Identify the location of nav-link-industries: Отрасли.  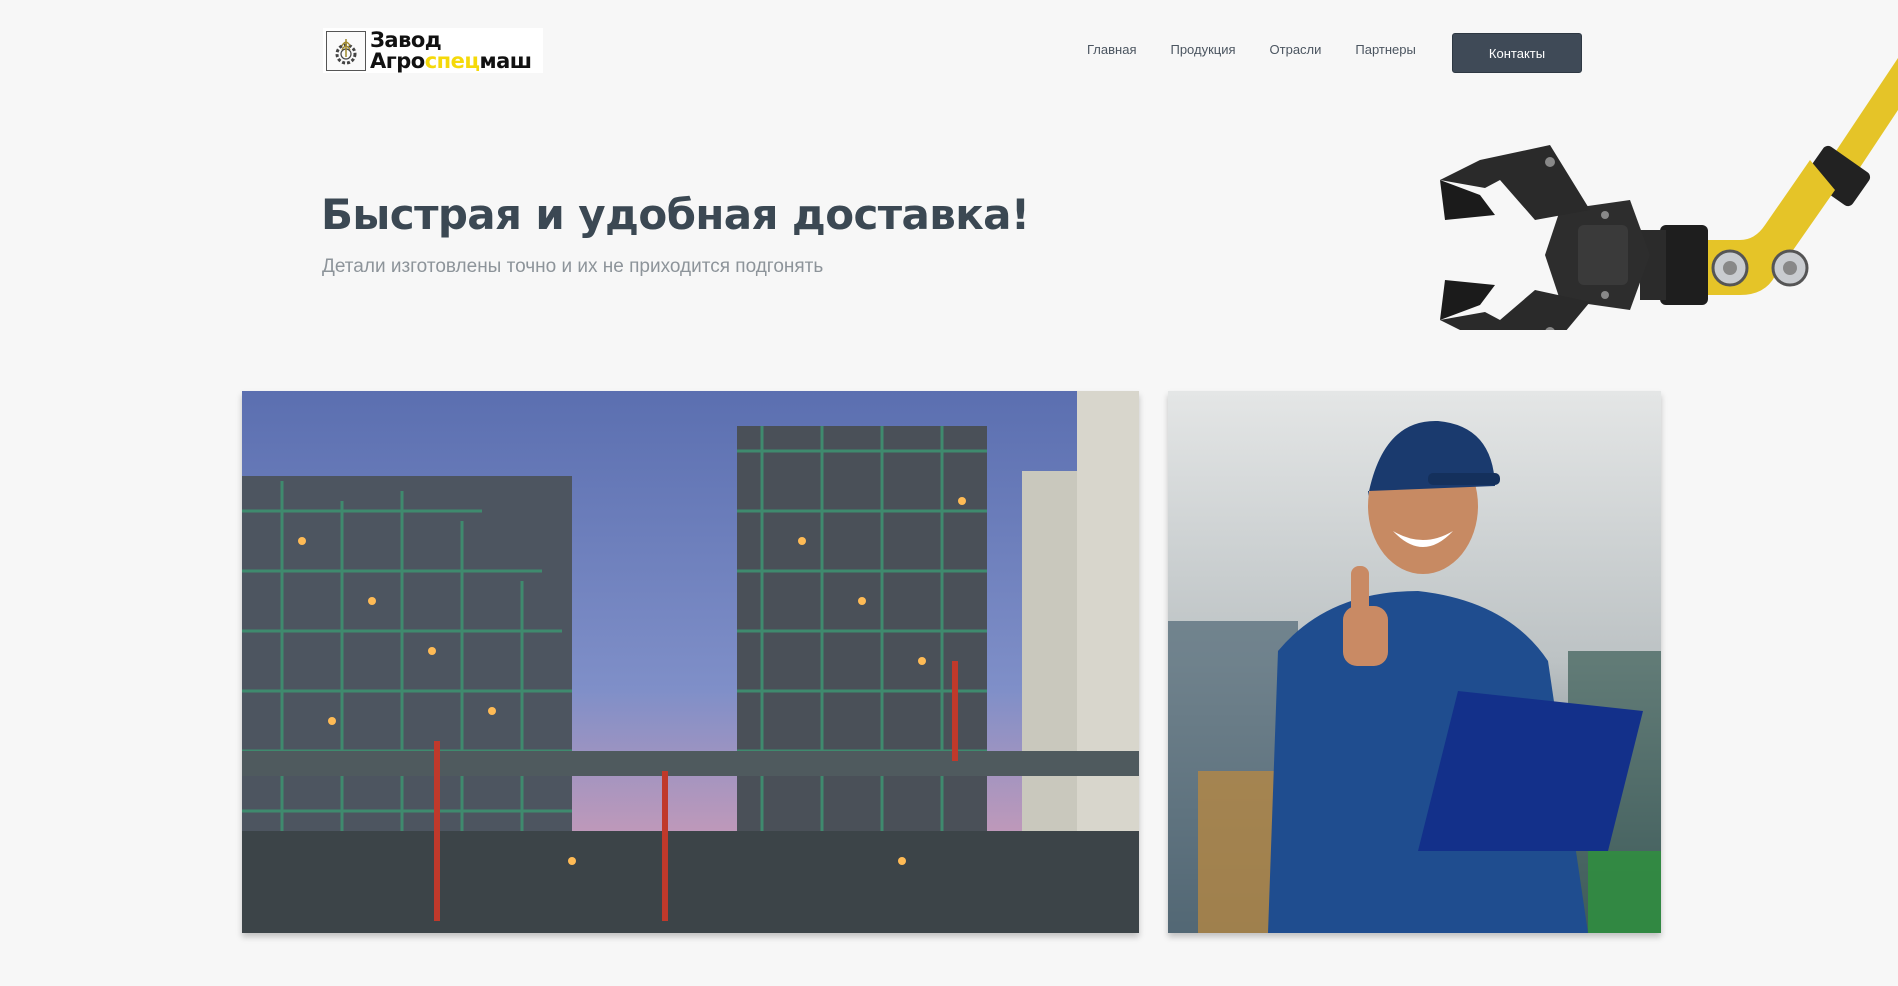
(1296, 49).